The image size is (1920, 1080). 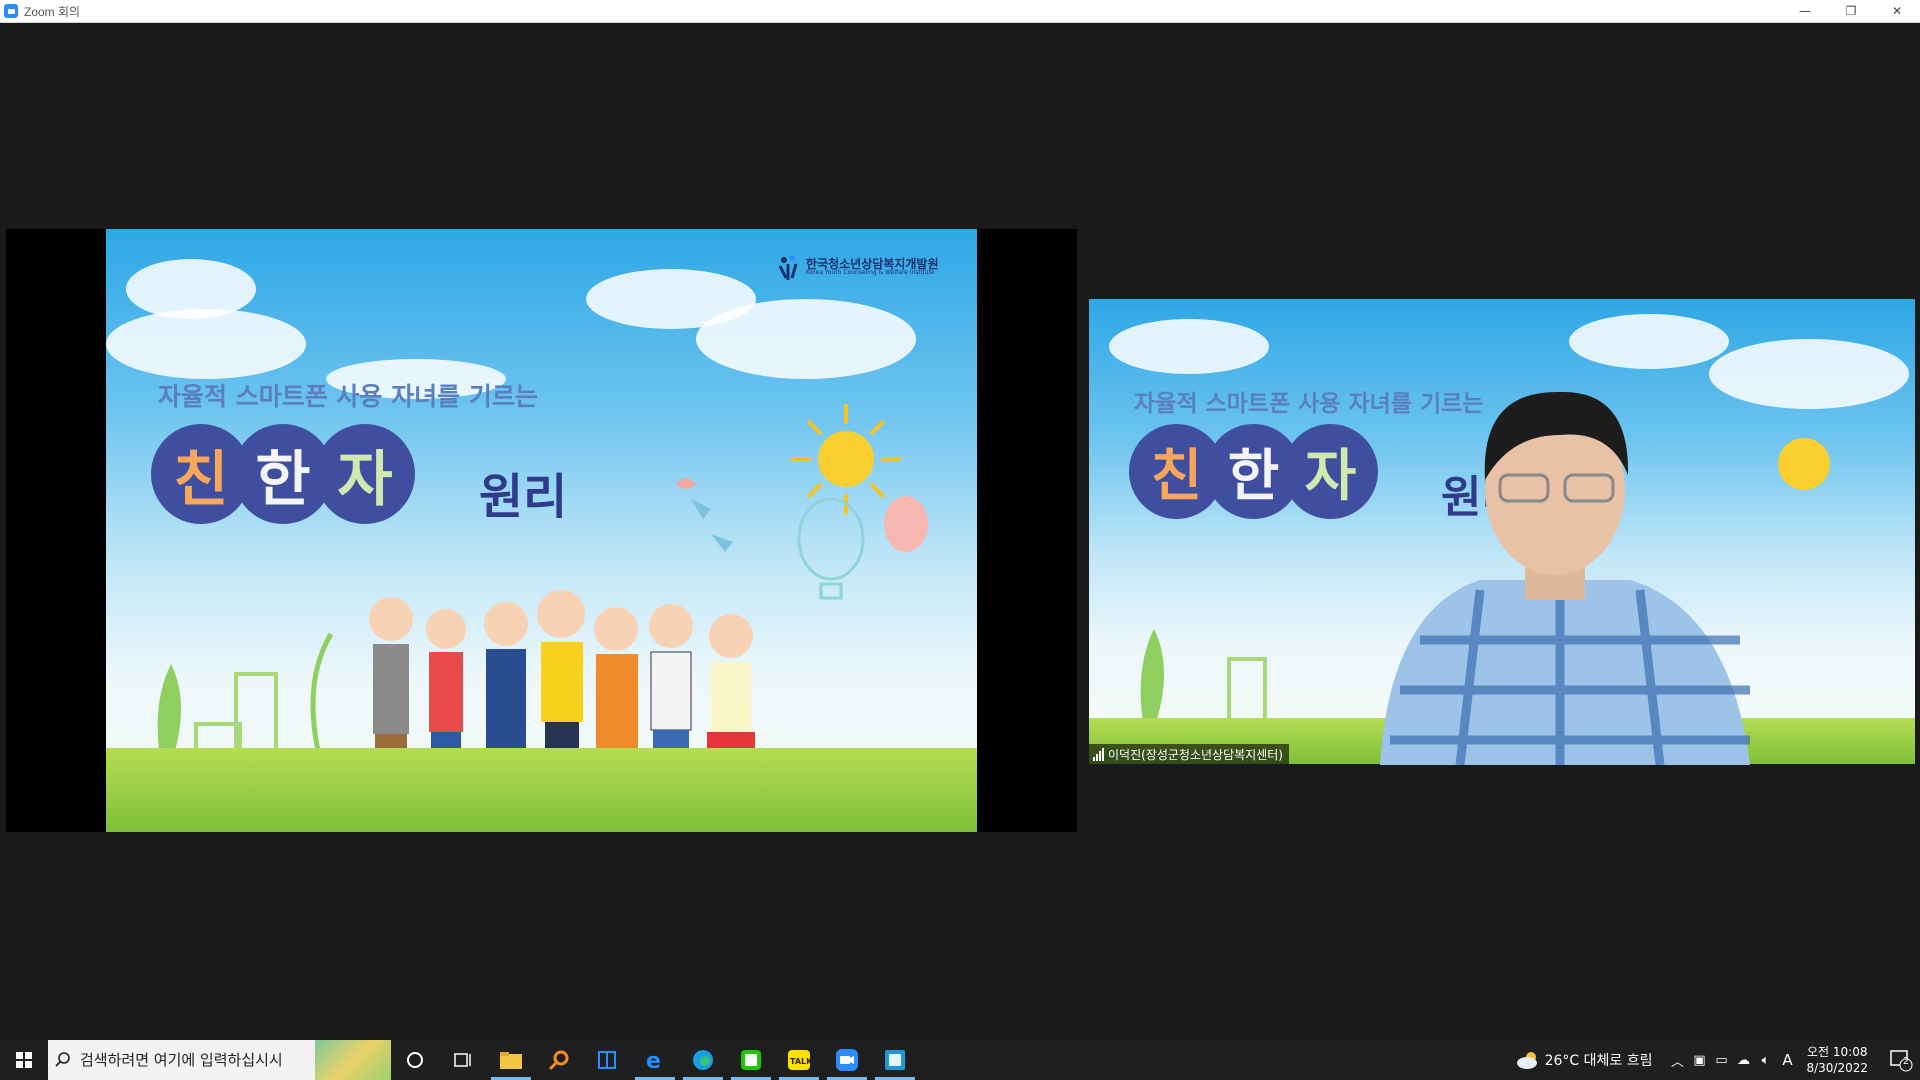 What do you see at coordinates (1598, 1061) in the screenshot?
I see `weather-text: 26°C 대체로 흐림` at bounding box center [1598, 1061].